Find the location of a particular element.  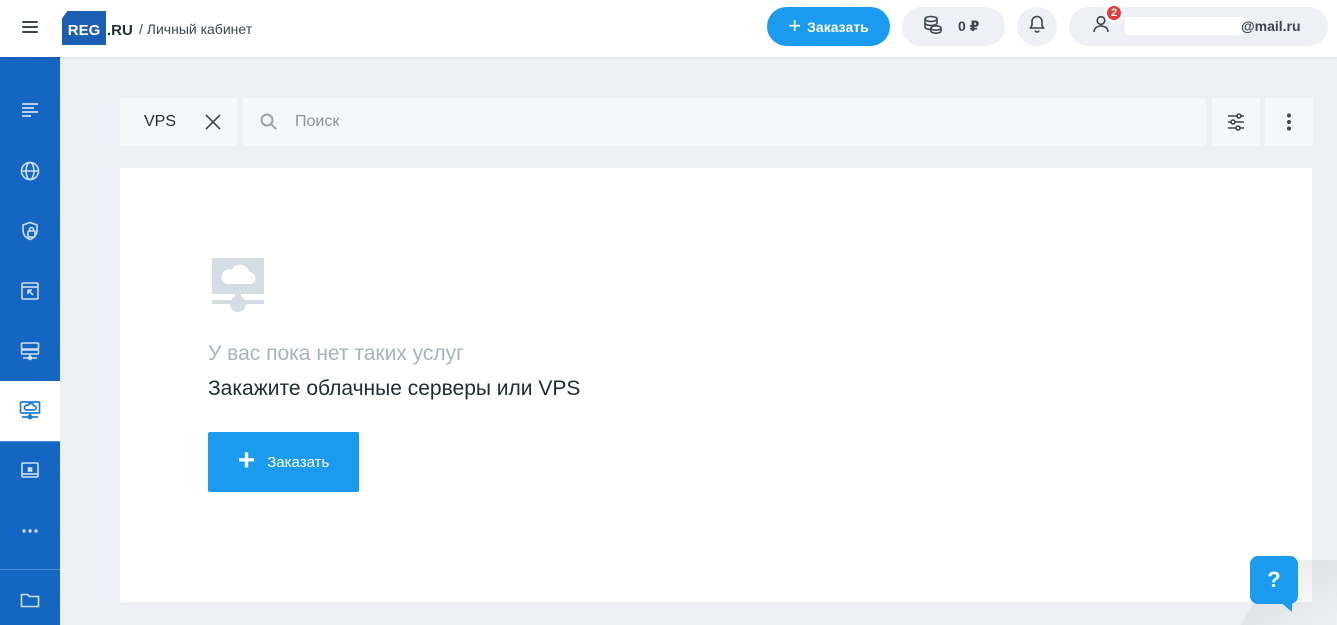

menu-burger-icon is located at coordinates (30, 28).